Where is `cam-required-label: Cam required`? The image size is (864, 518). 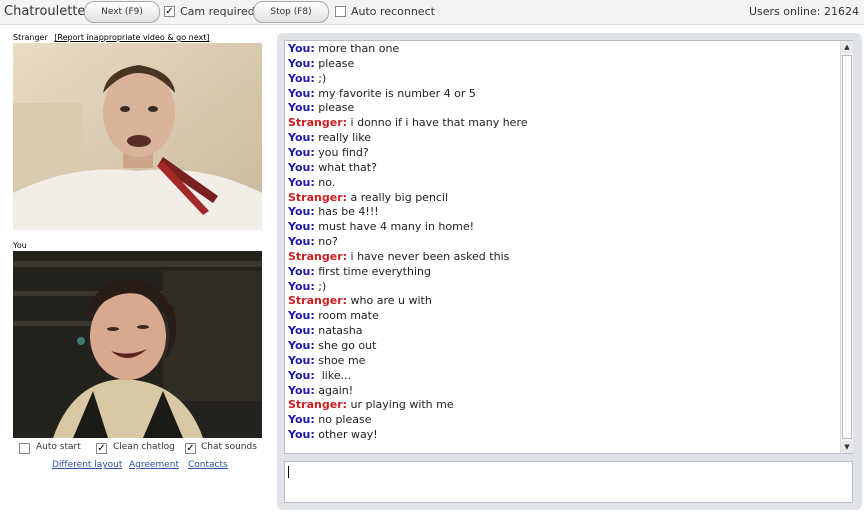 cam-required-label: Cam required is located at coordinates (217, 11).